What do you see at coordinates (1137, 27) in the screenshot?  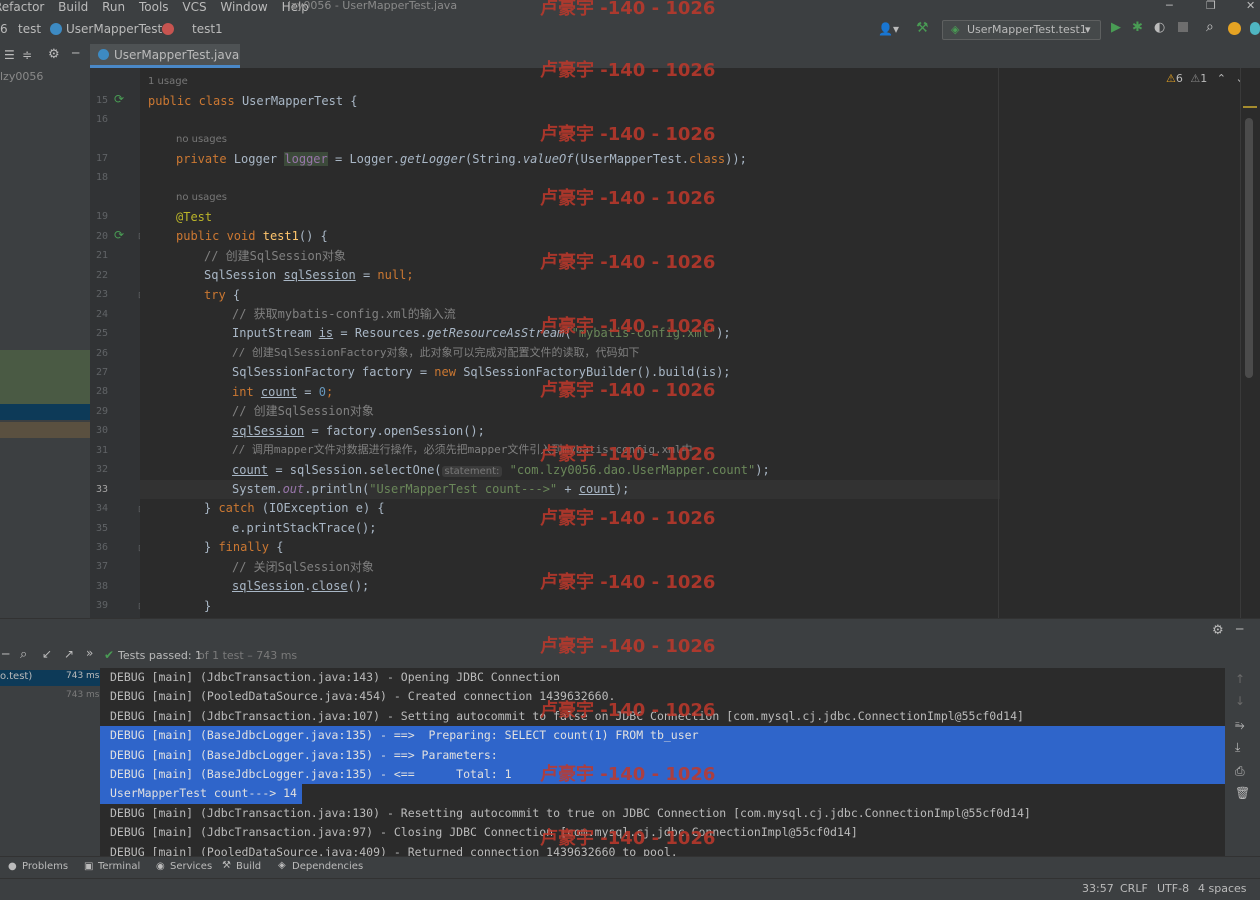 I see `debug-icon: ✱` at bounding box center [1137, 27].